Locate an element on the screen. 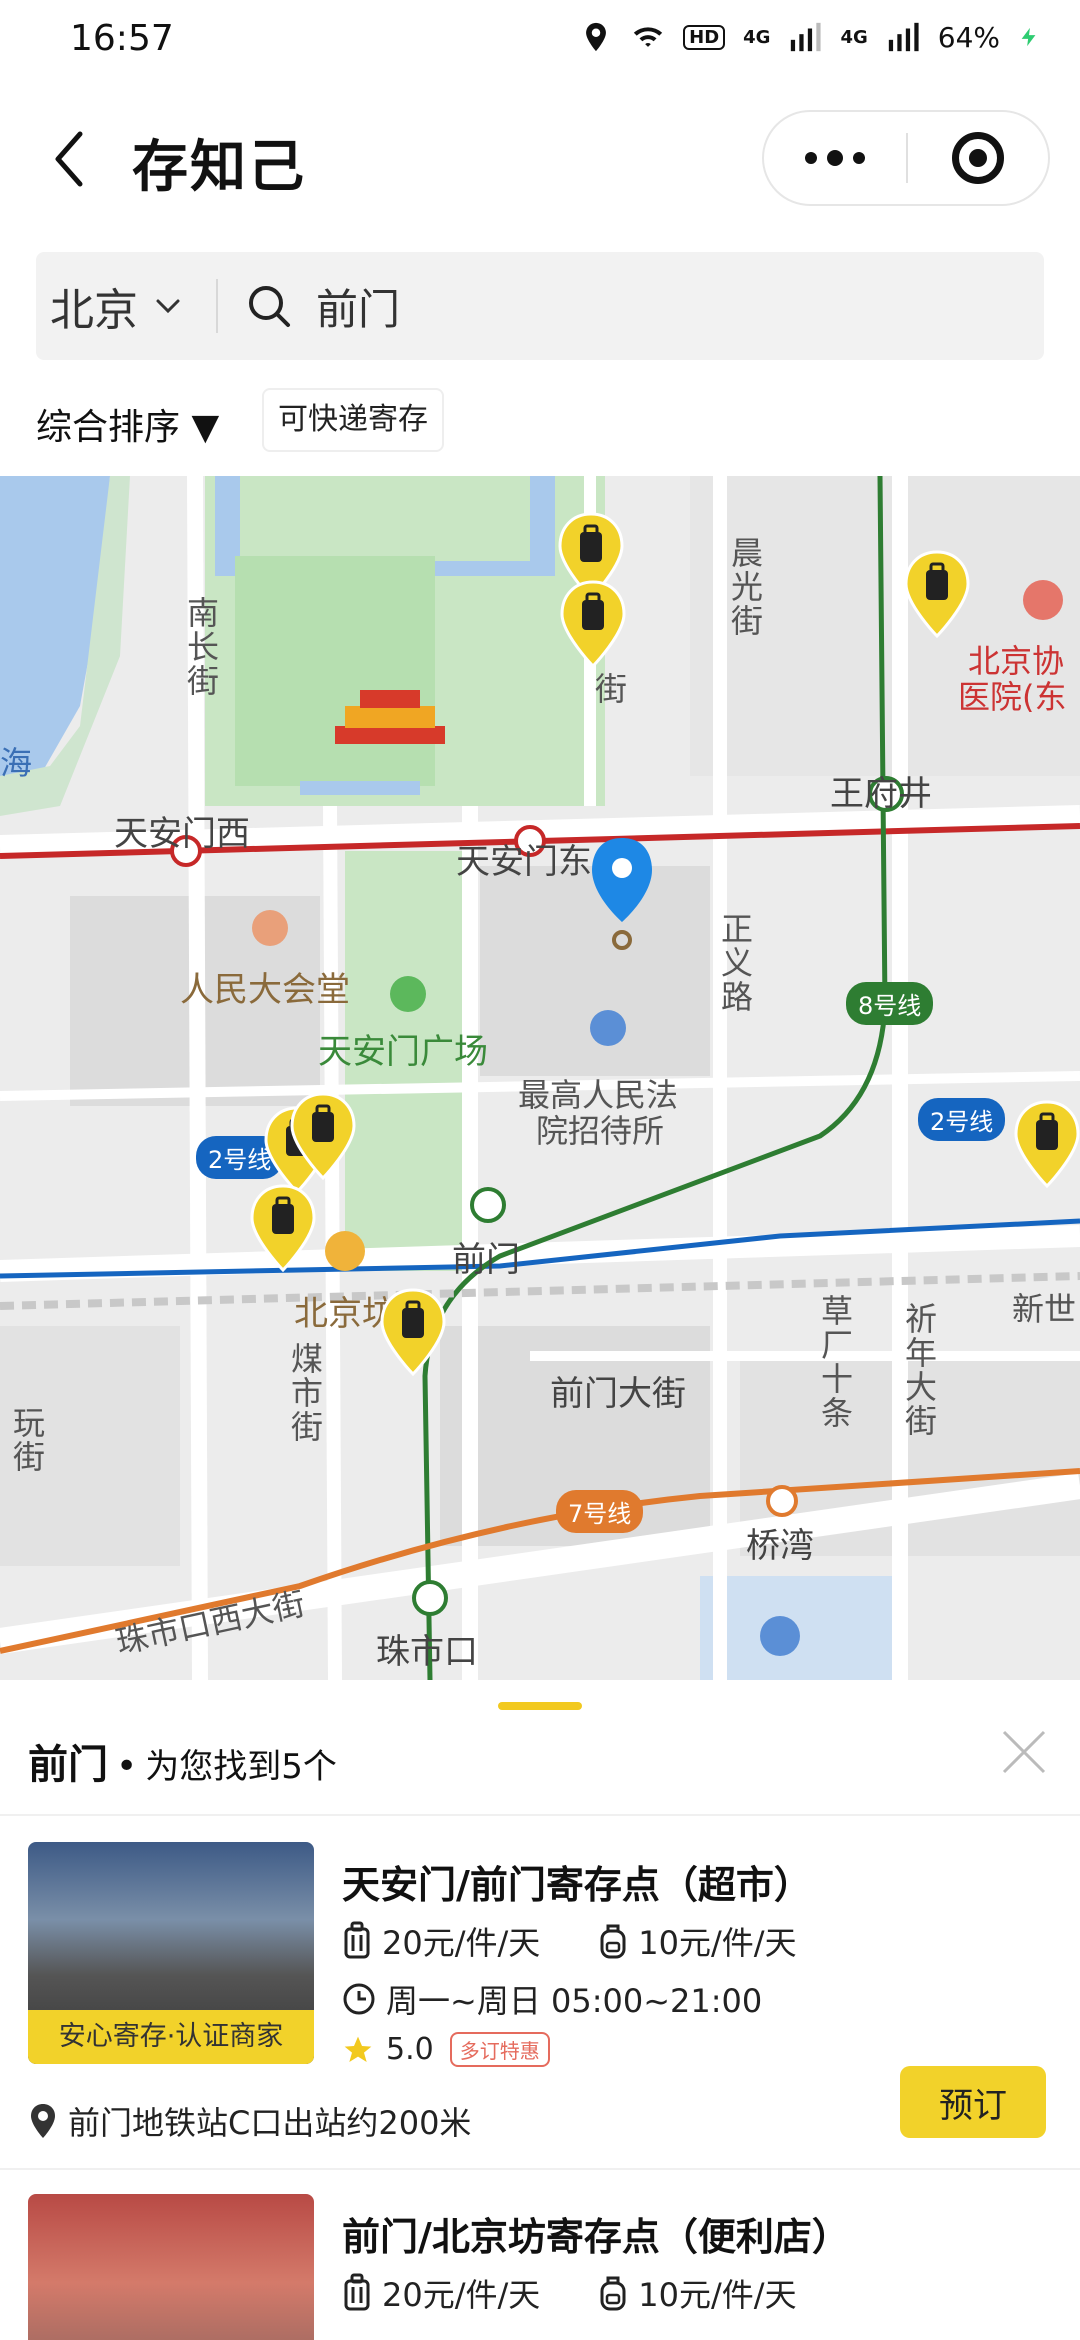 The width and height of the screenshot is (1080, 2340). filter-row: 综合排序 ▼ 可快递寄存 is located at coordinates (540, 428).